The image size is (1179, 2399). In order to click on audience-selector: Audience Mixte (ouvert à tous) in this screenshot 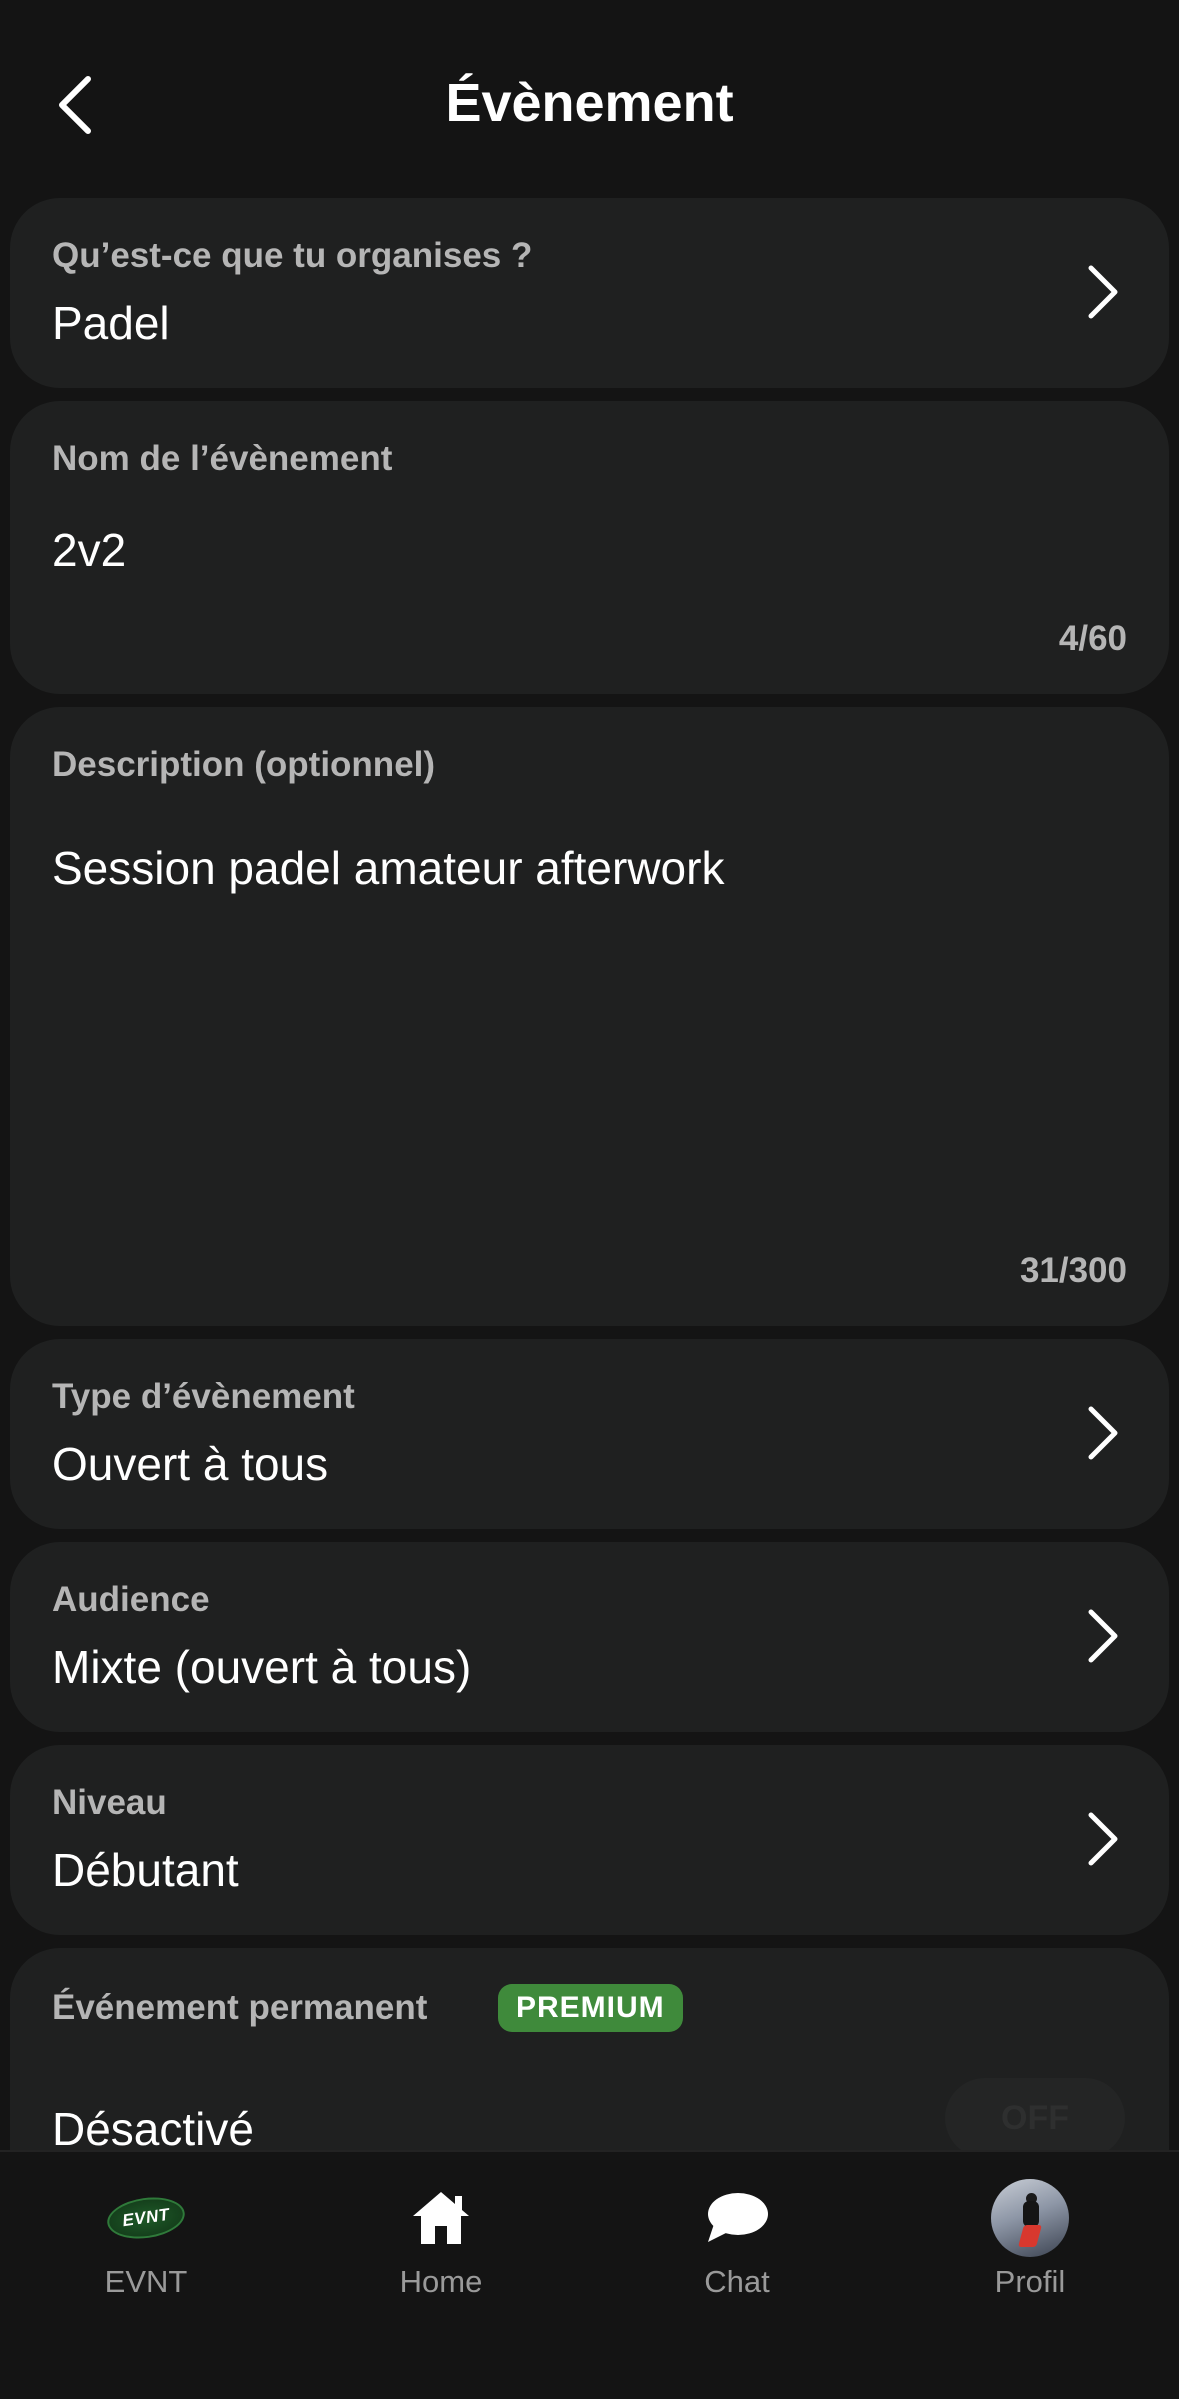, I will do `click(589, 1637)`.